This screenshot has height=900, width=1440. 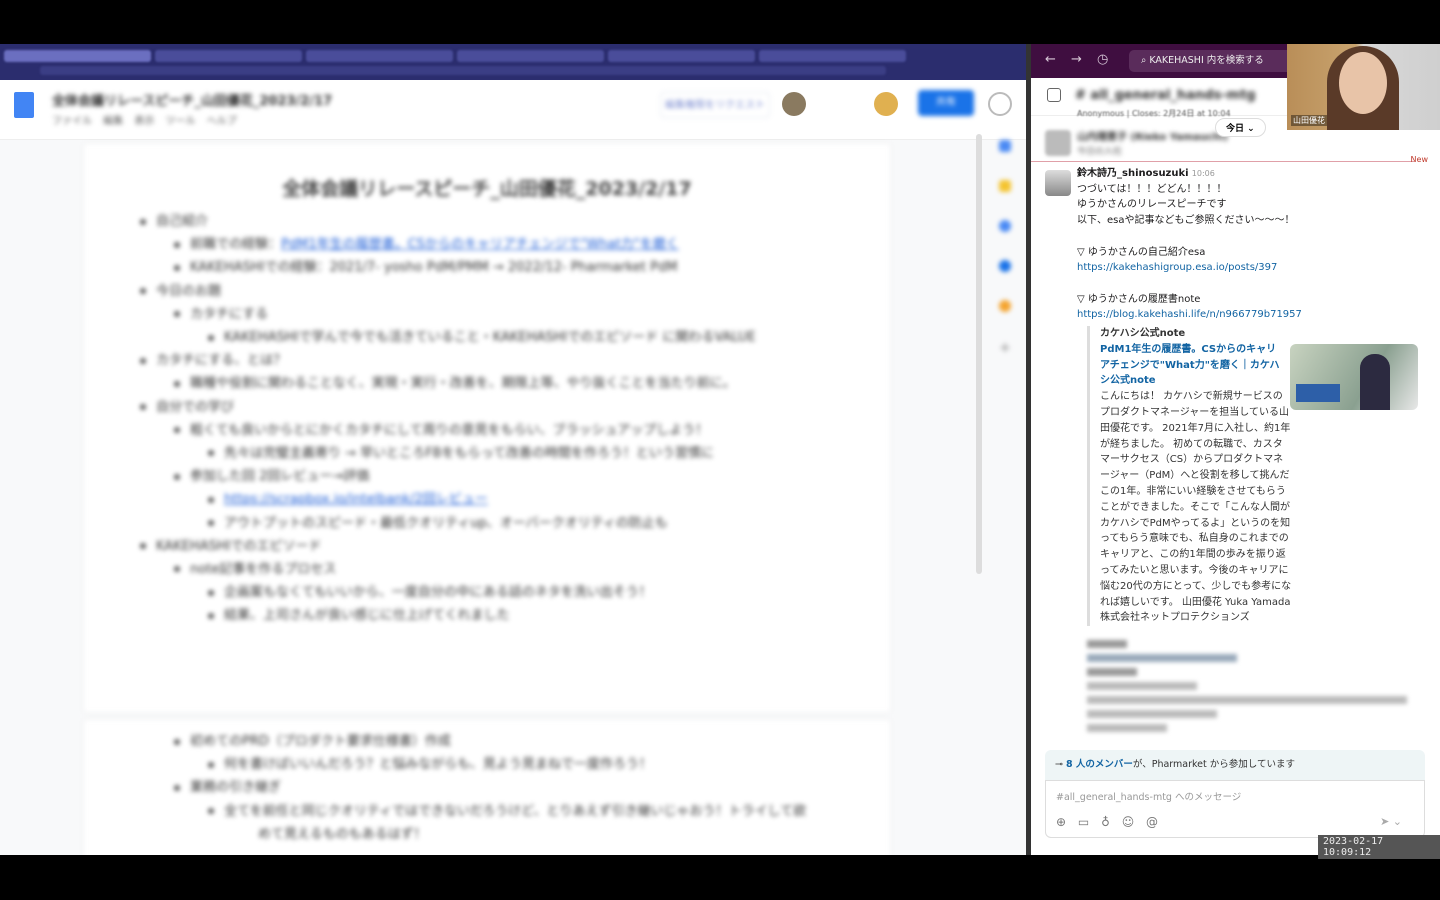 What do you see at coordinates (1354, 377) in the screenshot?
I see `preview-thumbnail` at bounding box center [1354, 377].